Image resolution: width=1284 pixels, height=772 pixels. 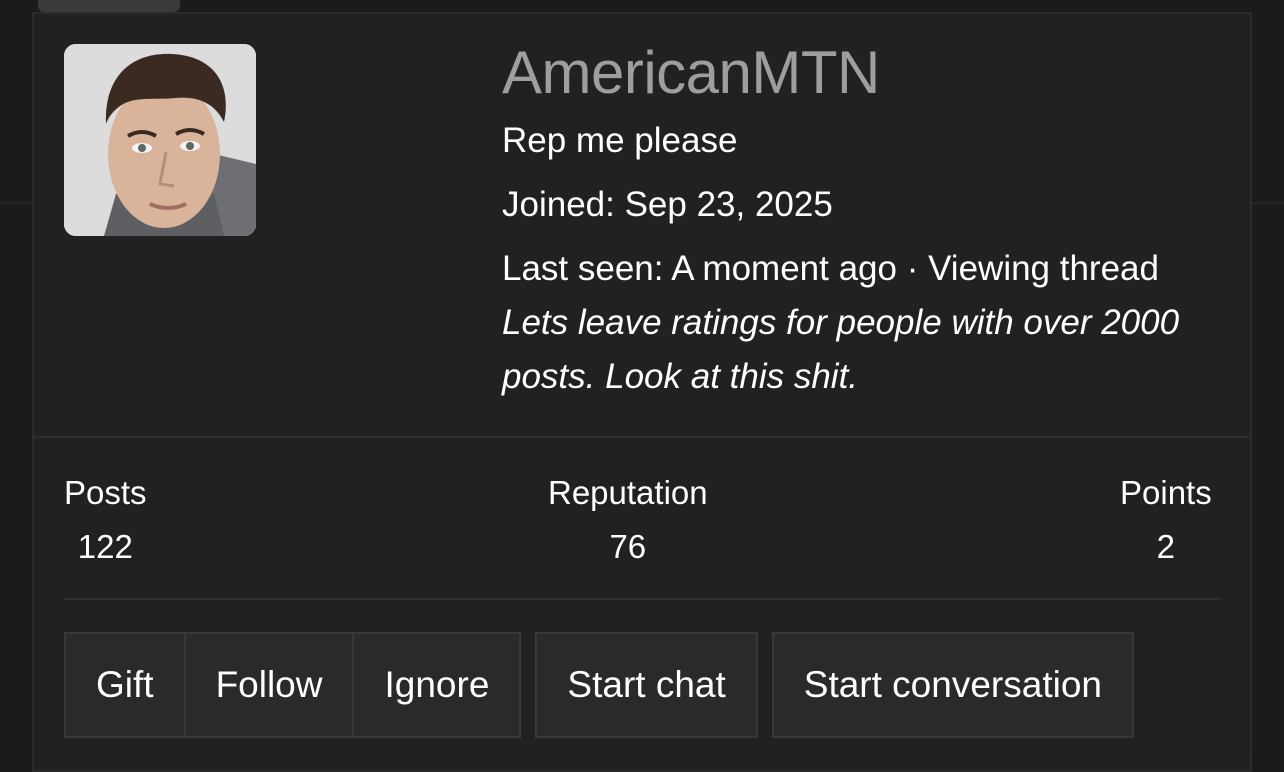 I want to click on avatar-image, so click(x=160, y=140).